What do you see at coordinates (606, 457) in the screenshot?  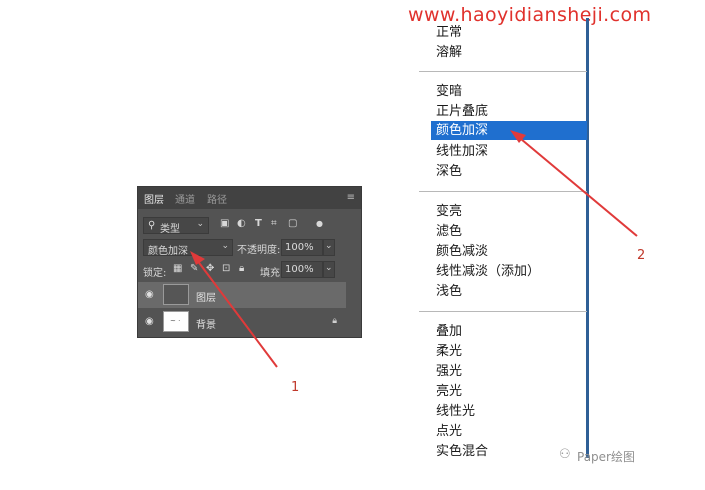 I see `credit-text: Paper绘图` at bounding box center [606, 457].